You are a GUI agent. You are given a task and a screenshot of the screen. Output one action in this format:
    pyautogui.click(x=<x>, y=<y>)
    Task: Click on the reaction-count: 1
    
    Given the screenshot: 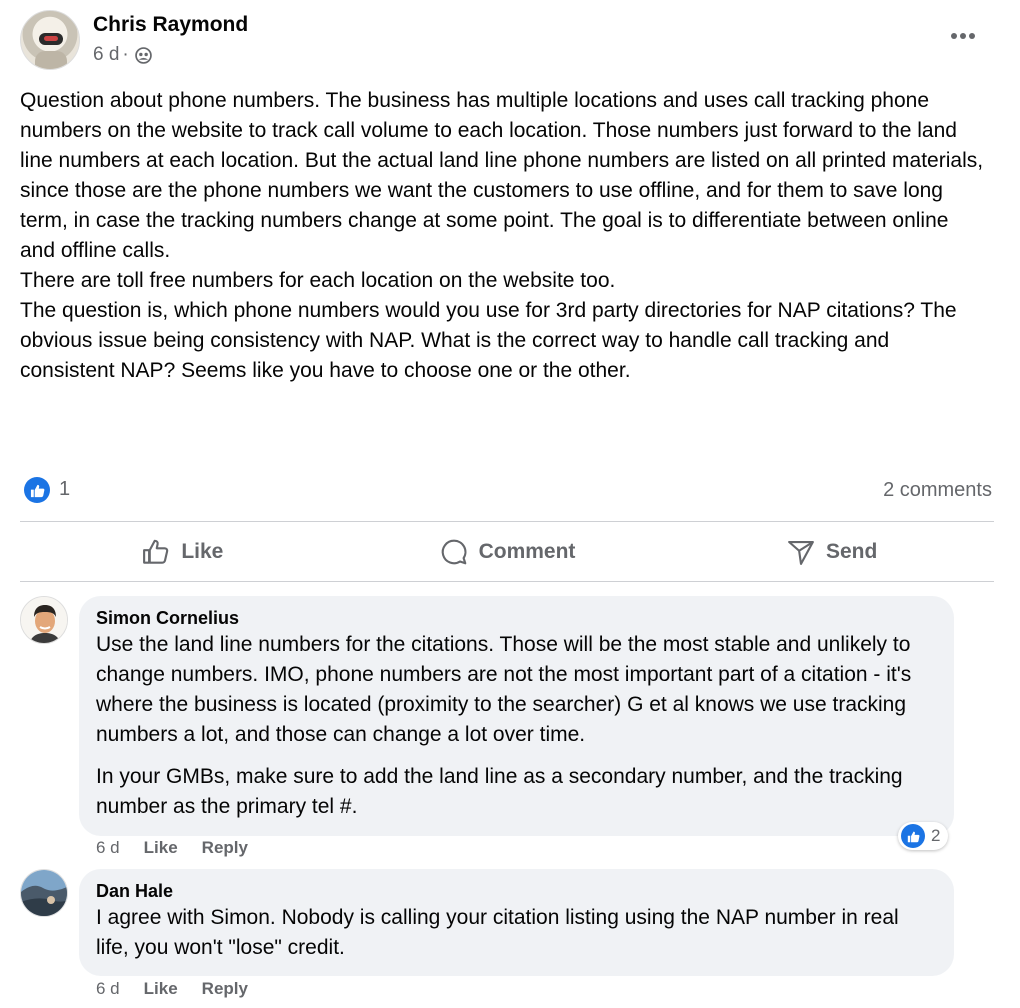 What is the action you would take?
    pyautogui.click(x=64, y=489)
    